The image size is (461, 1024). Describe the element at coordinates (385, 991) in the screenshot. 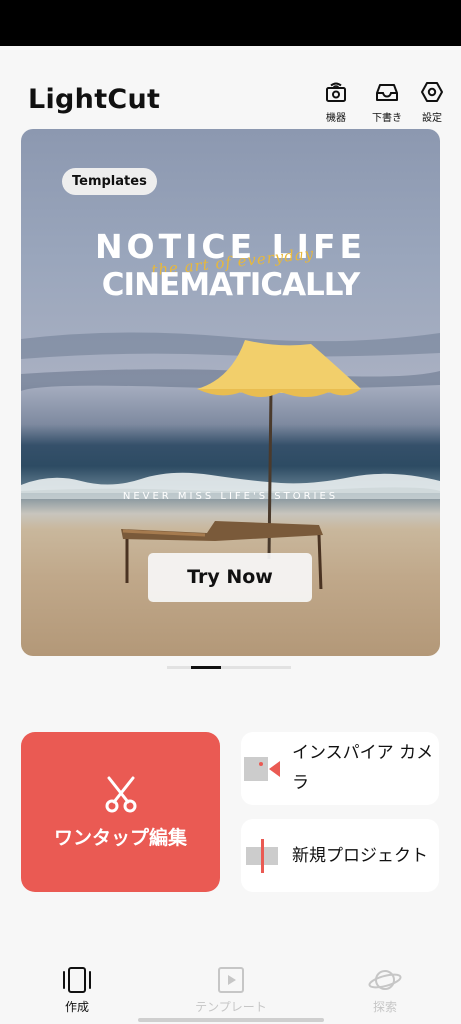

I see `tab-explore: 探索` at that location.